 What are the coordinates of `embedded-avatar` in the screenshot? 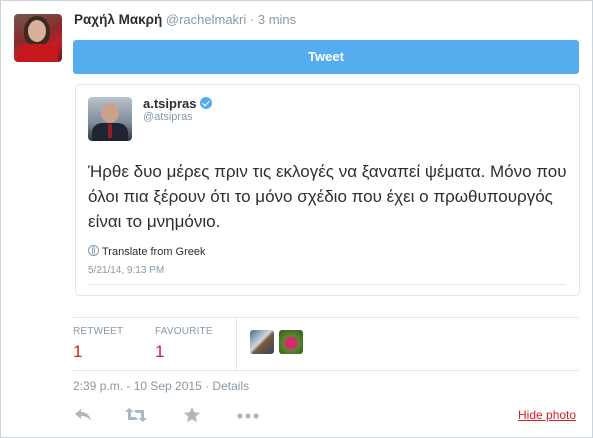 It's located at (110, 119).